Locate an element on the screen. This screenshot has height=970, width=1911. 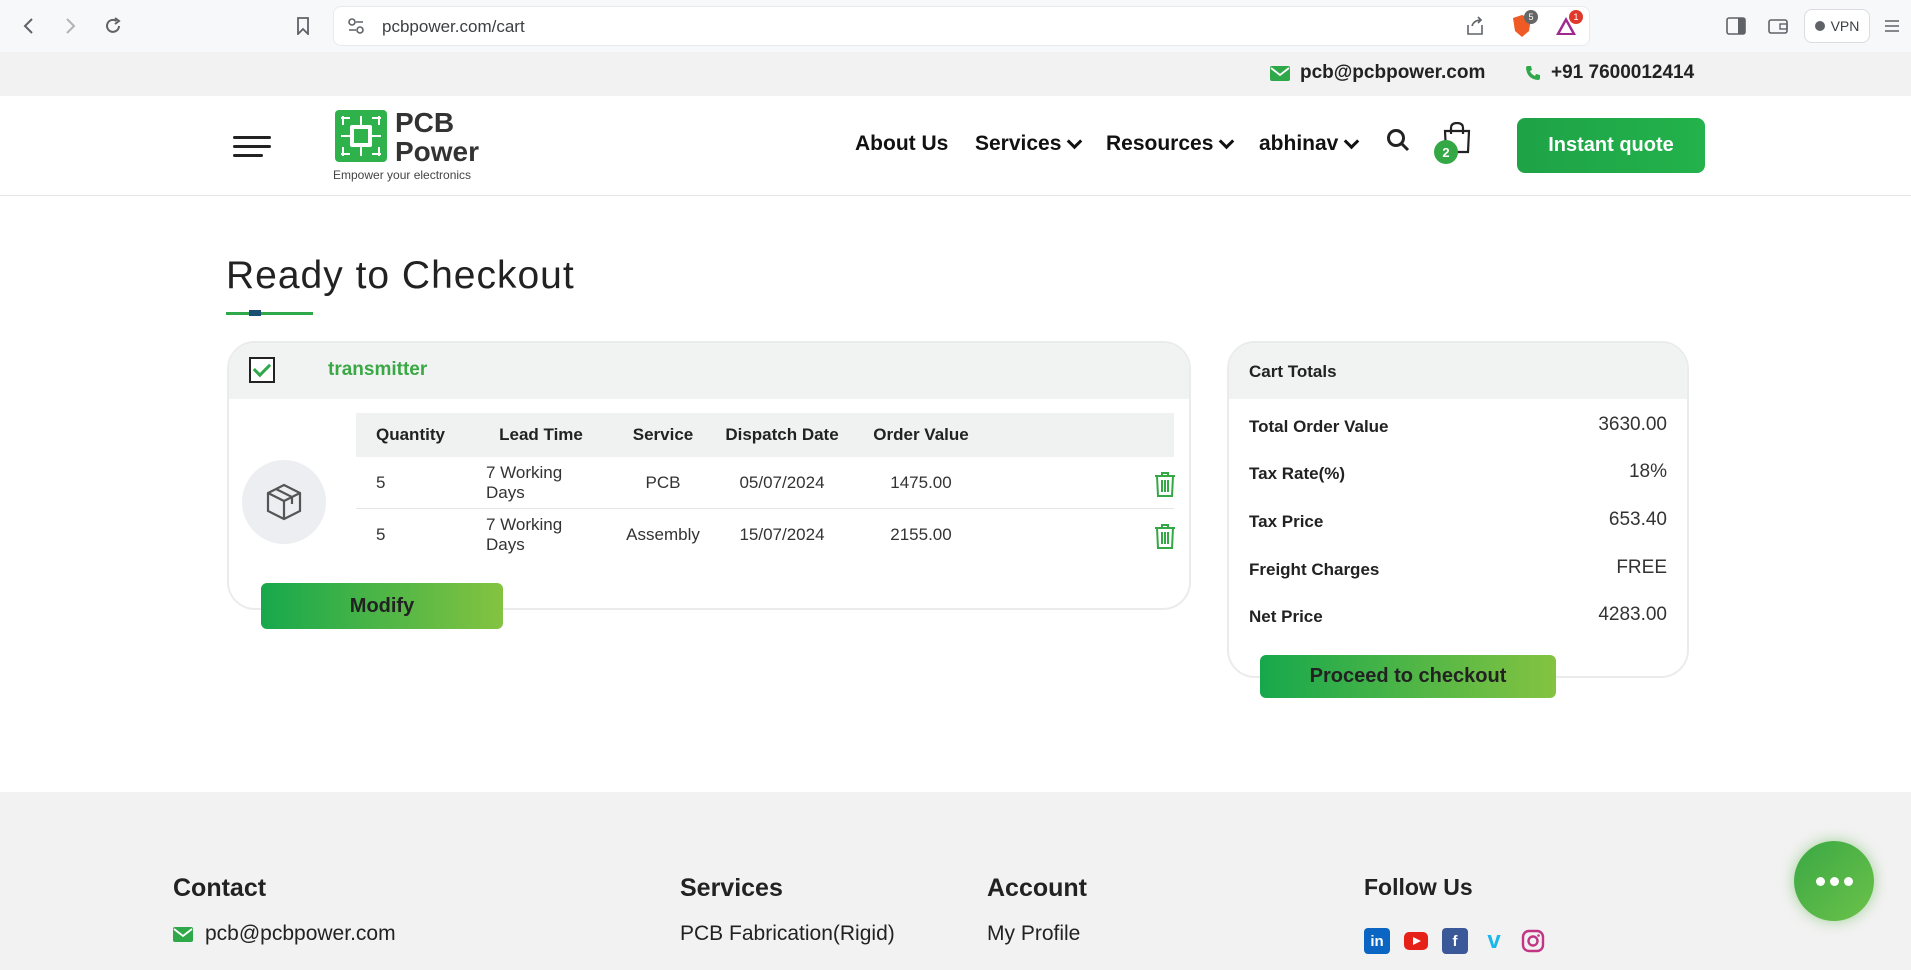
title-underline-accent is located at coordinates (255, 313).